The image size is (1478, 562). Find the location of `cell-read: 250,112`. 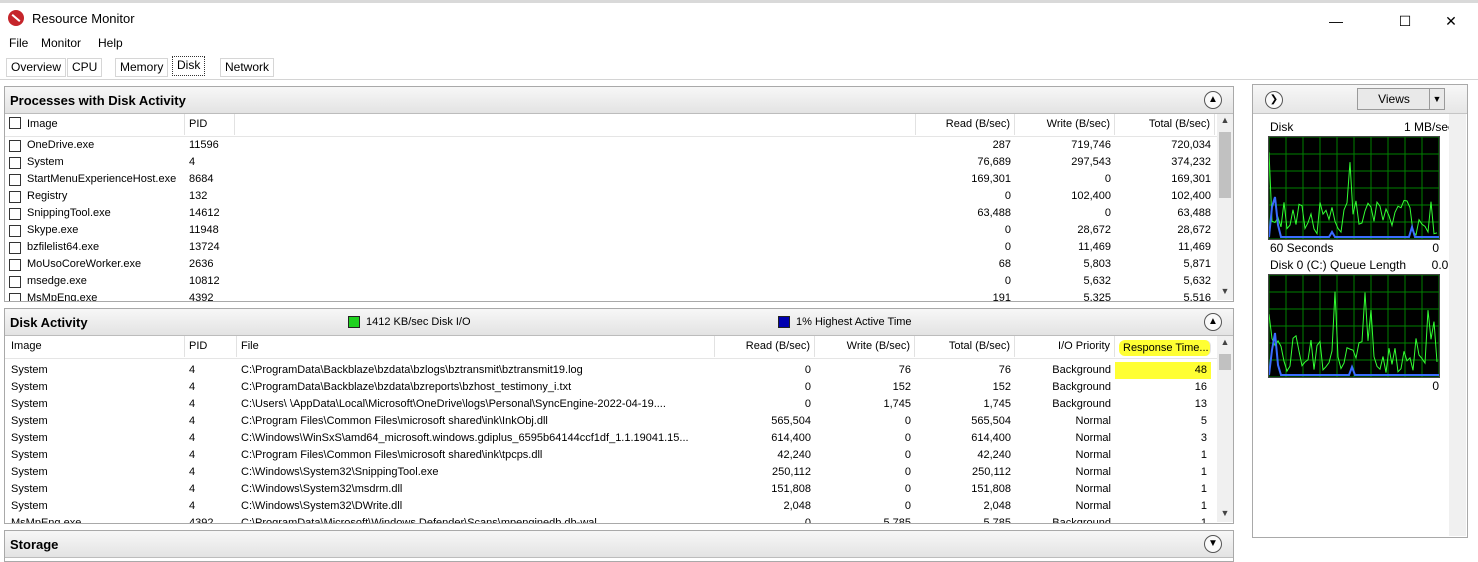

cell-read: 250,112 is located at coordinates (791, 472).